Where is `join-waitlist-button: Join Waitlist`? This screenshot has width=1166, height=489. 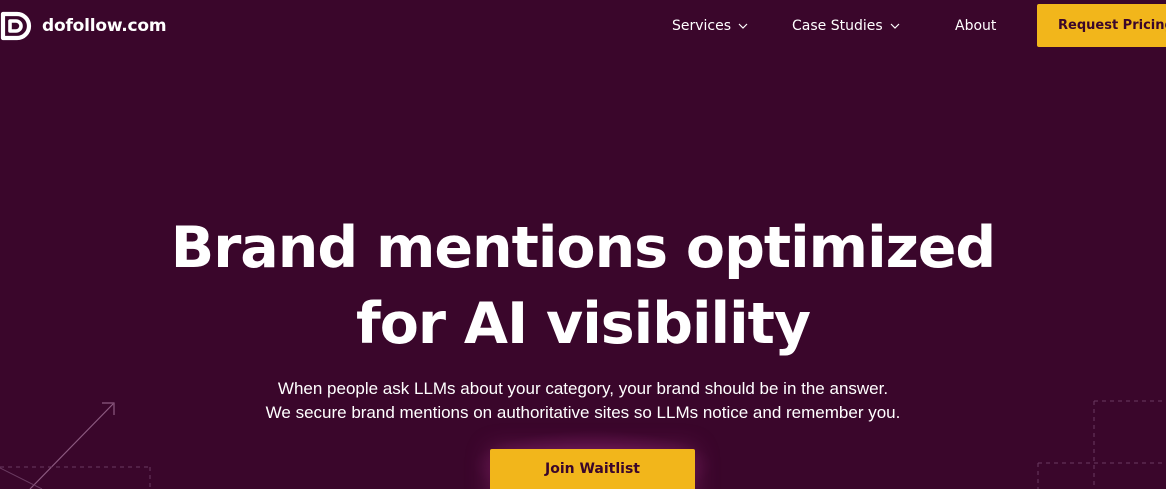
join-waitlist-button: Join Waitlist is located at coordinates (592, 469).